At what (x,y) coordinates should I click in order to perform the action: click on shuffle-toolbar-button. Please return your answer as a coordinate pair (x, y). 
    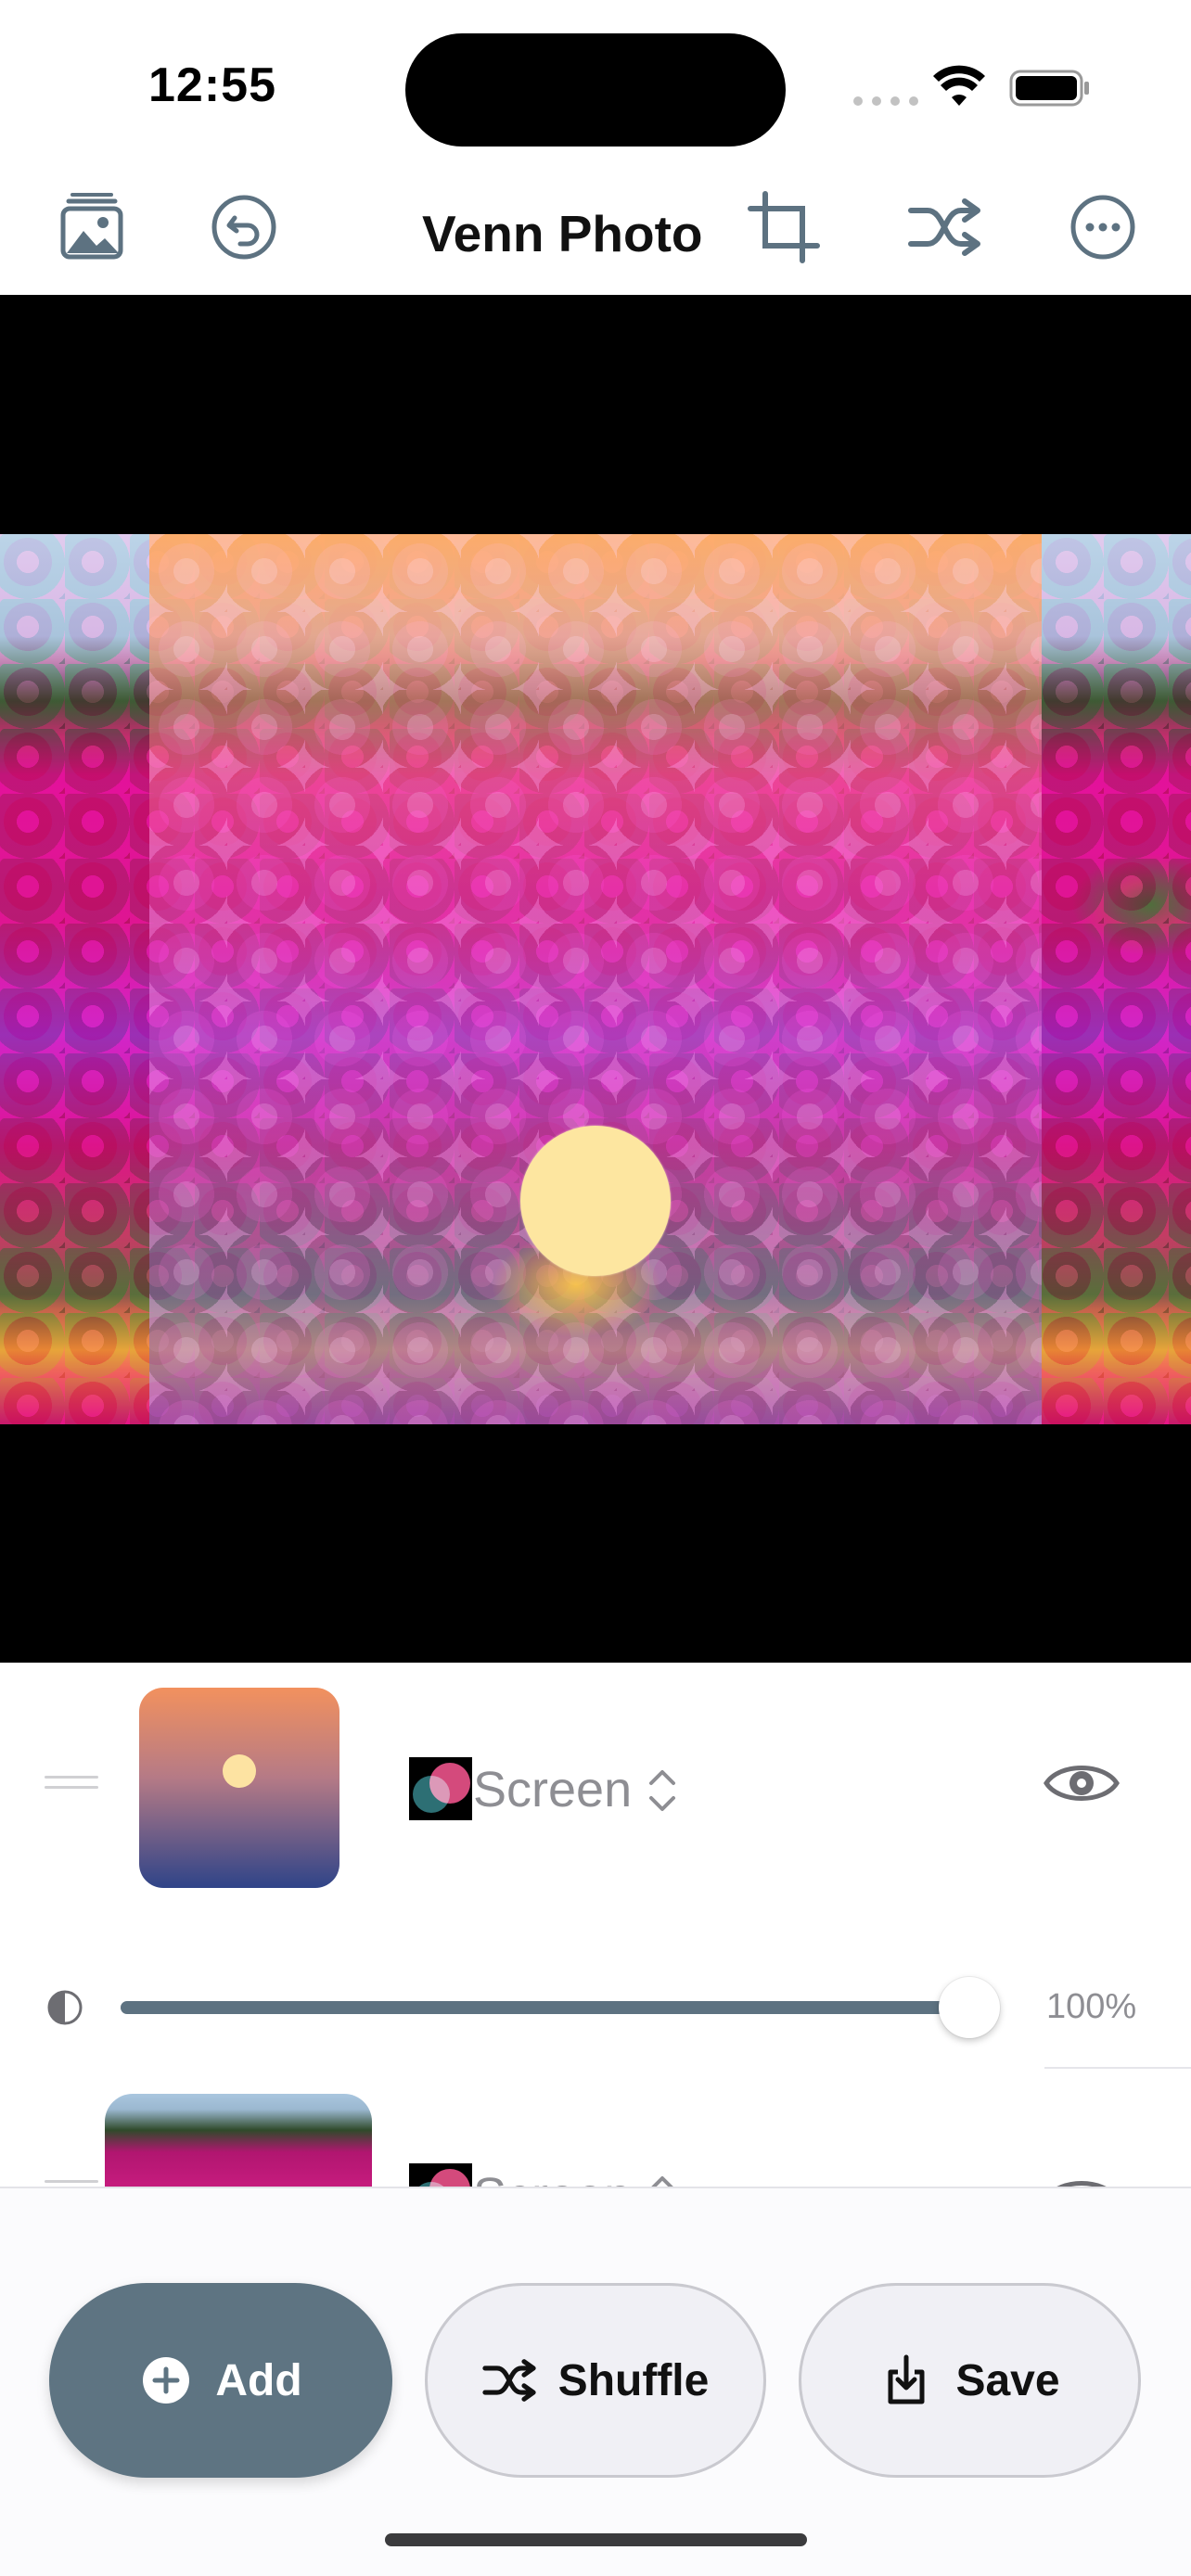
    Looking at the image, I should click on (944, 227).